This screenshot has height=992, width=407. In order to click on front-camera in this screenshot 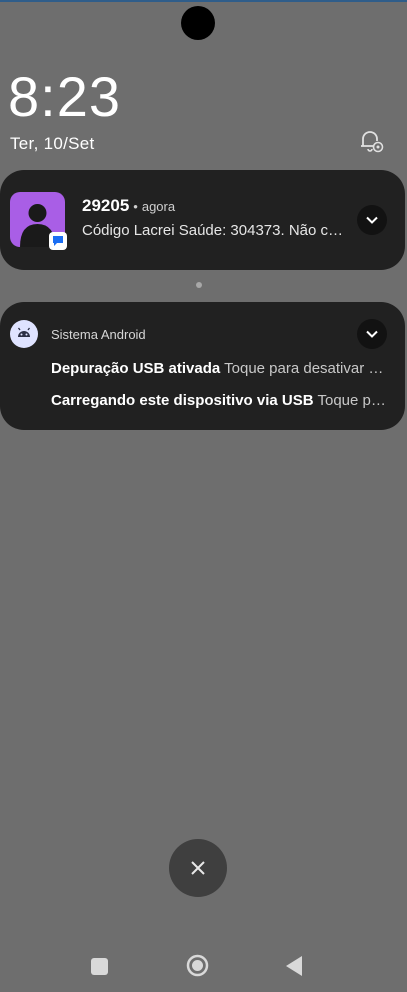, I will do `click(198, 23)`.